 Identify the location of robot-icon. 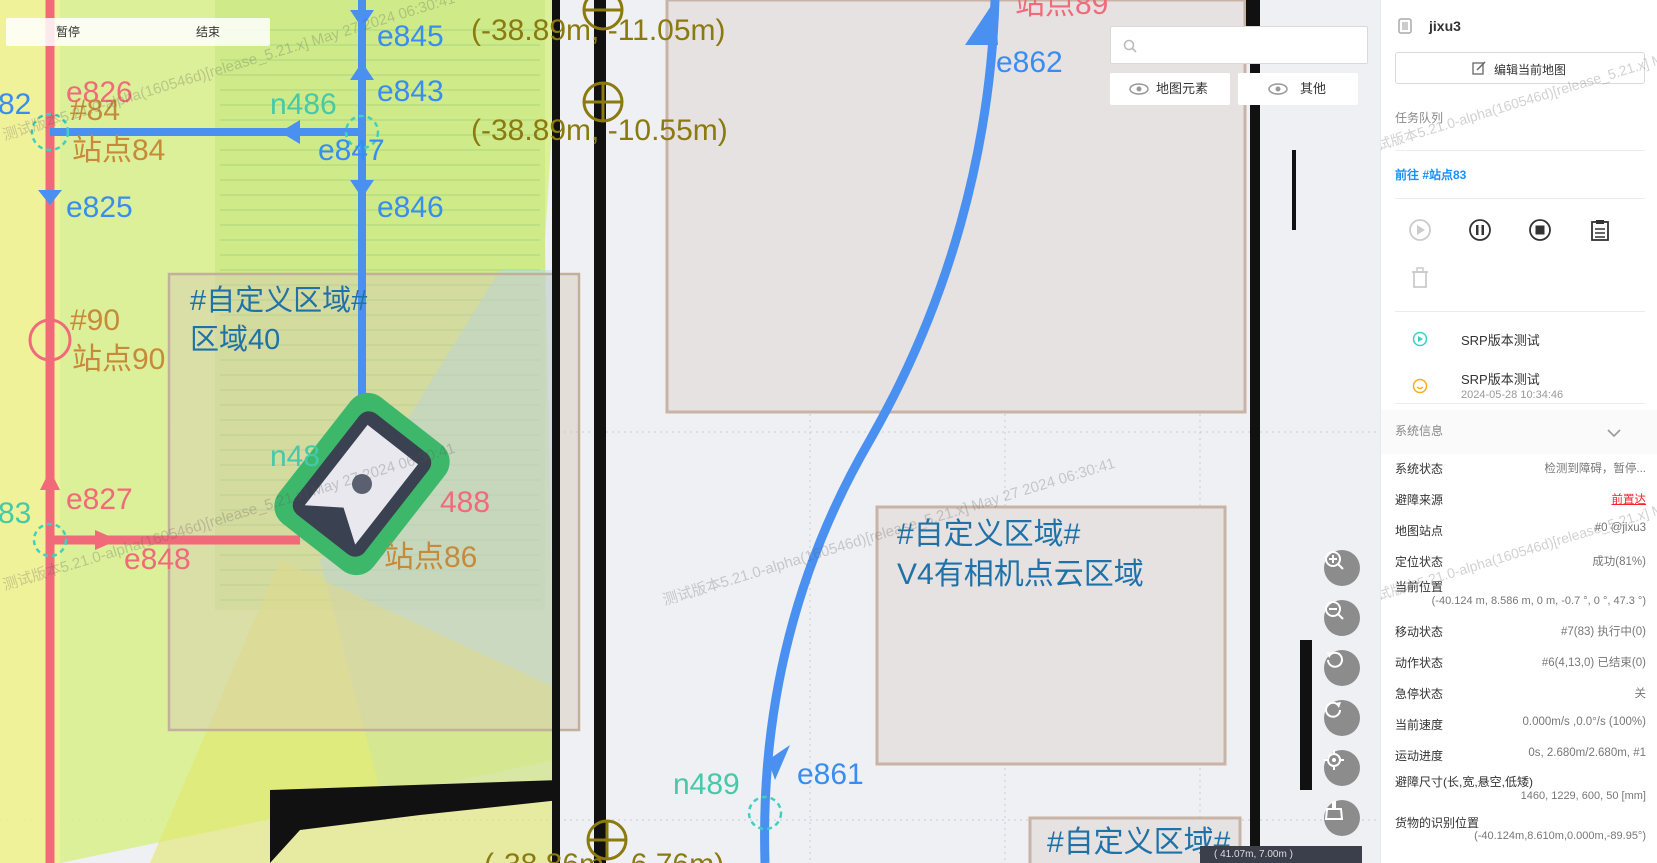
(1405, 26).